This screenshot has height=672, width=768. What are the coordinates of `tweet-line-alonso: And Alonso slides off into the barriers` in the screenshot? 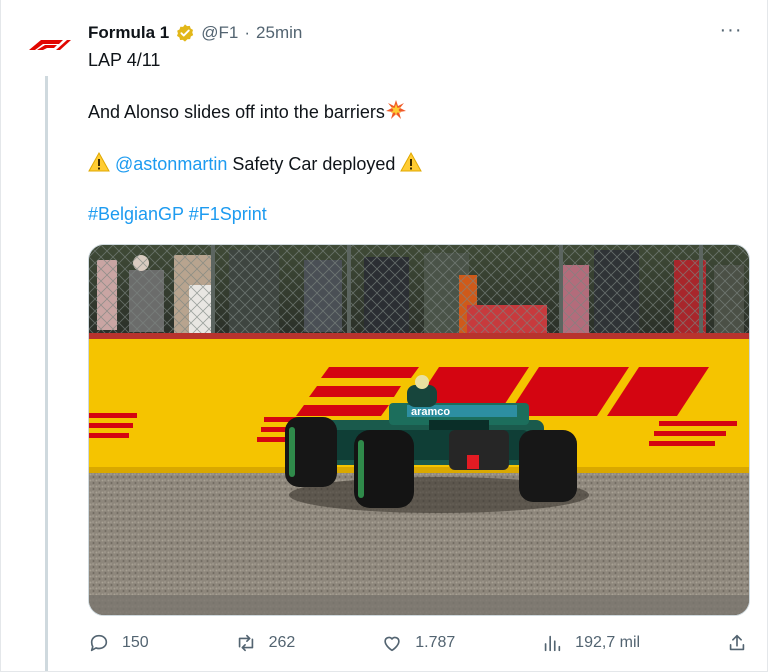 It's located at (247, 111).